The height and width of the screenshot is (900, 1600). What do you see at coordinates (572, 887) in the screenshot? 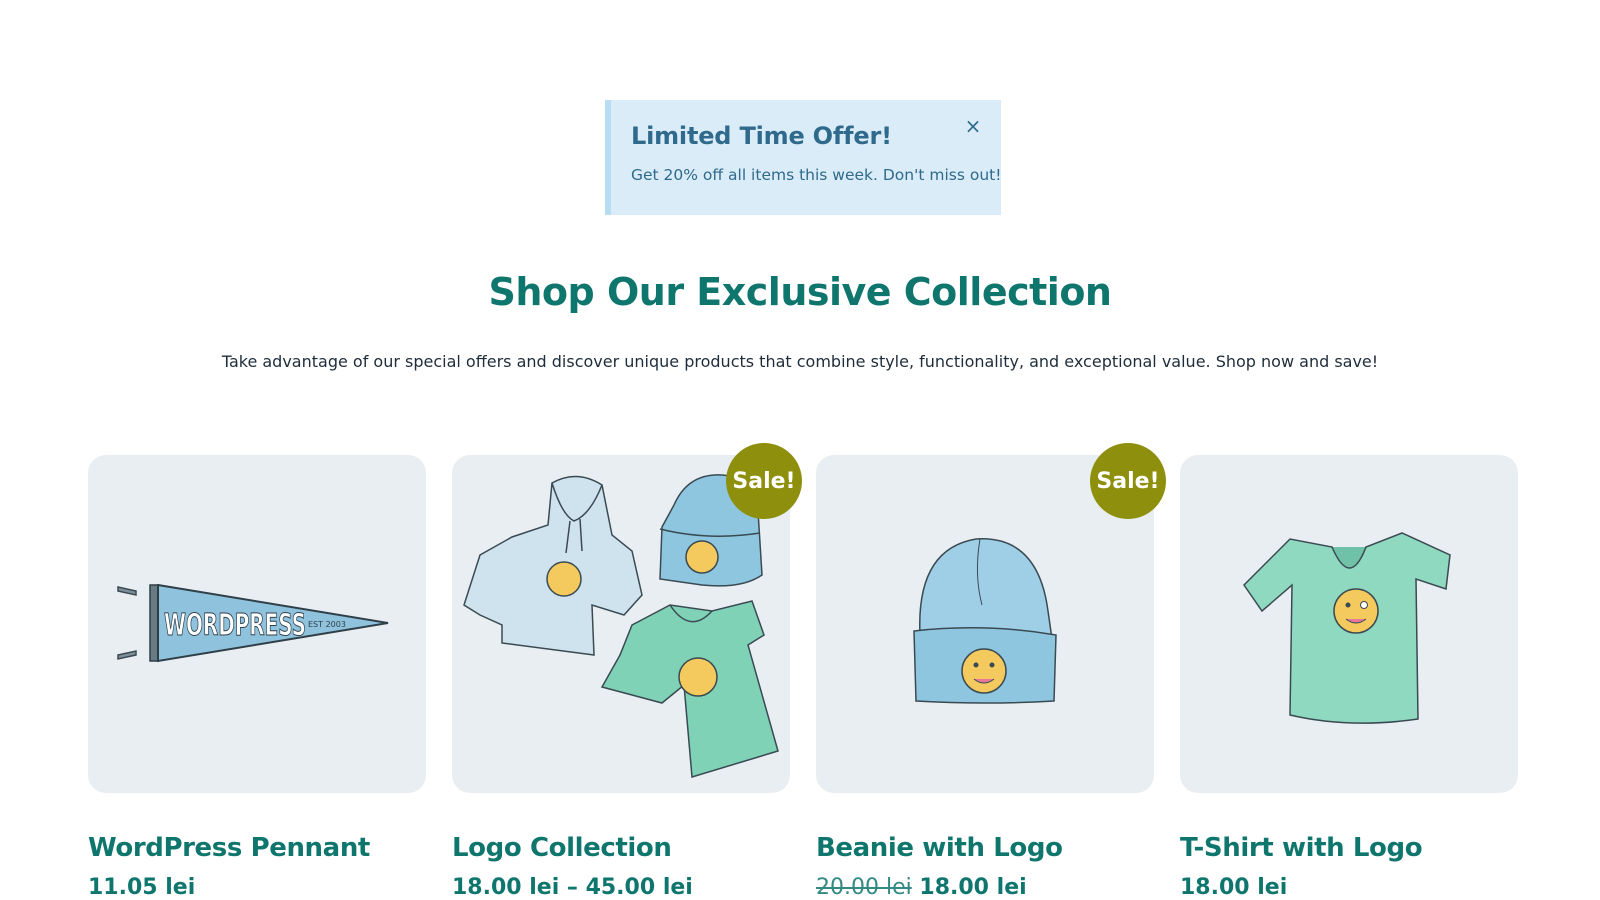
I see `price-current: 18.00 lei – 45.00 lei` at bounding box center [572, 887].